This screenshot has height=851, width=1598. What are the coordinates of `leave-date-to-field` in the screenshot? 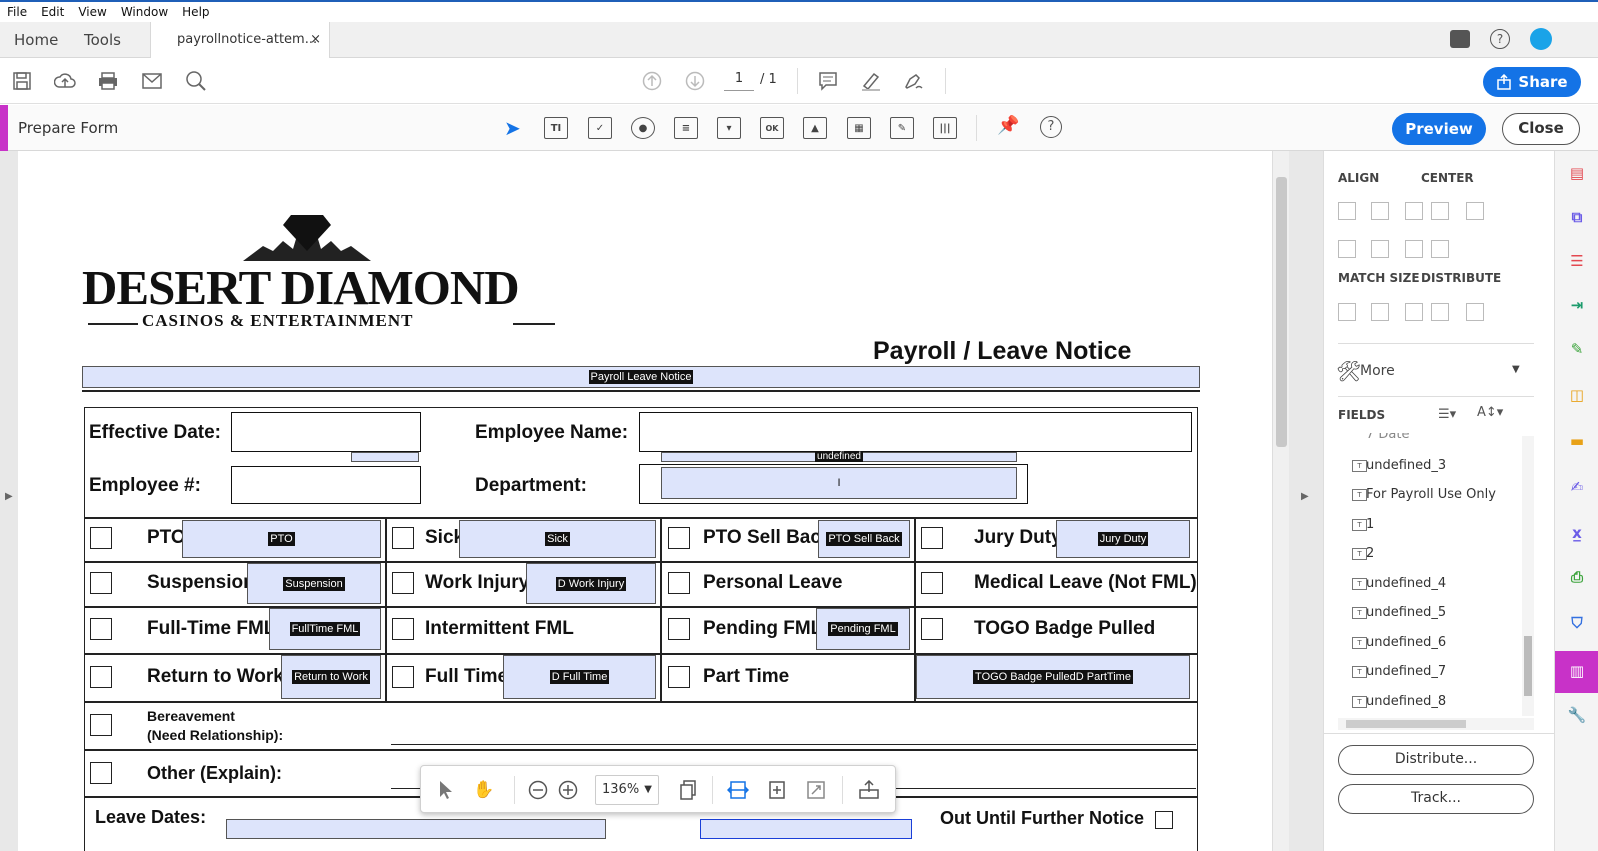 It's located at (806, 829).